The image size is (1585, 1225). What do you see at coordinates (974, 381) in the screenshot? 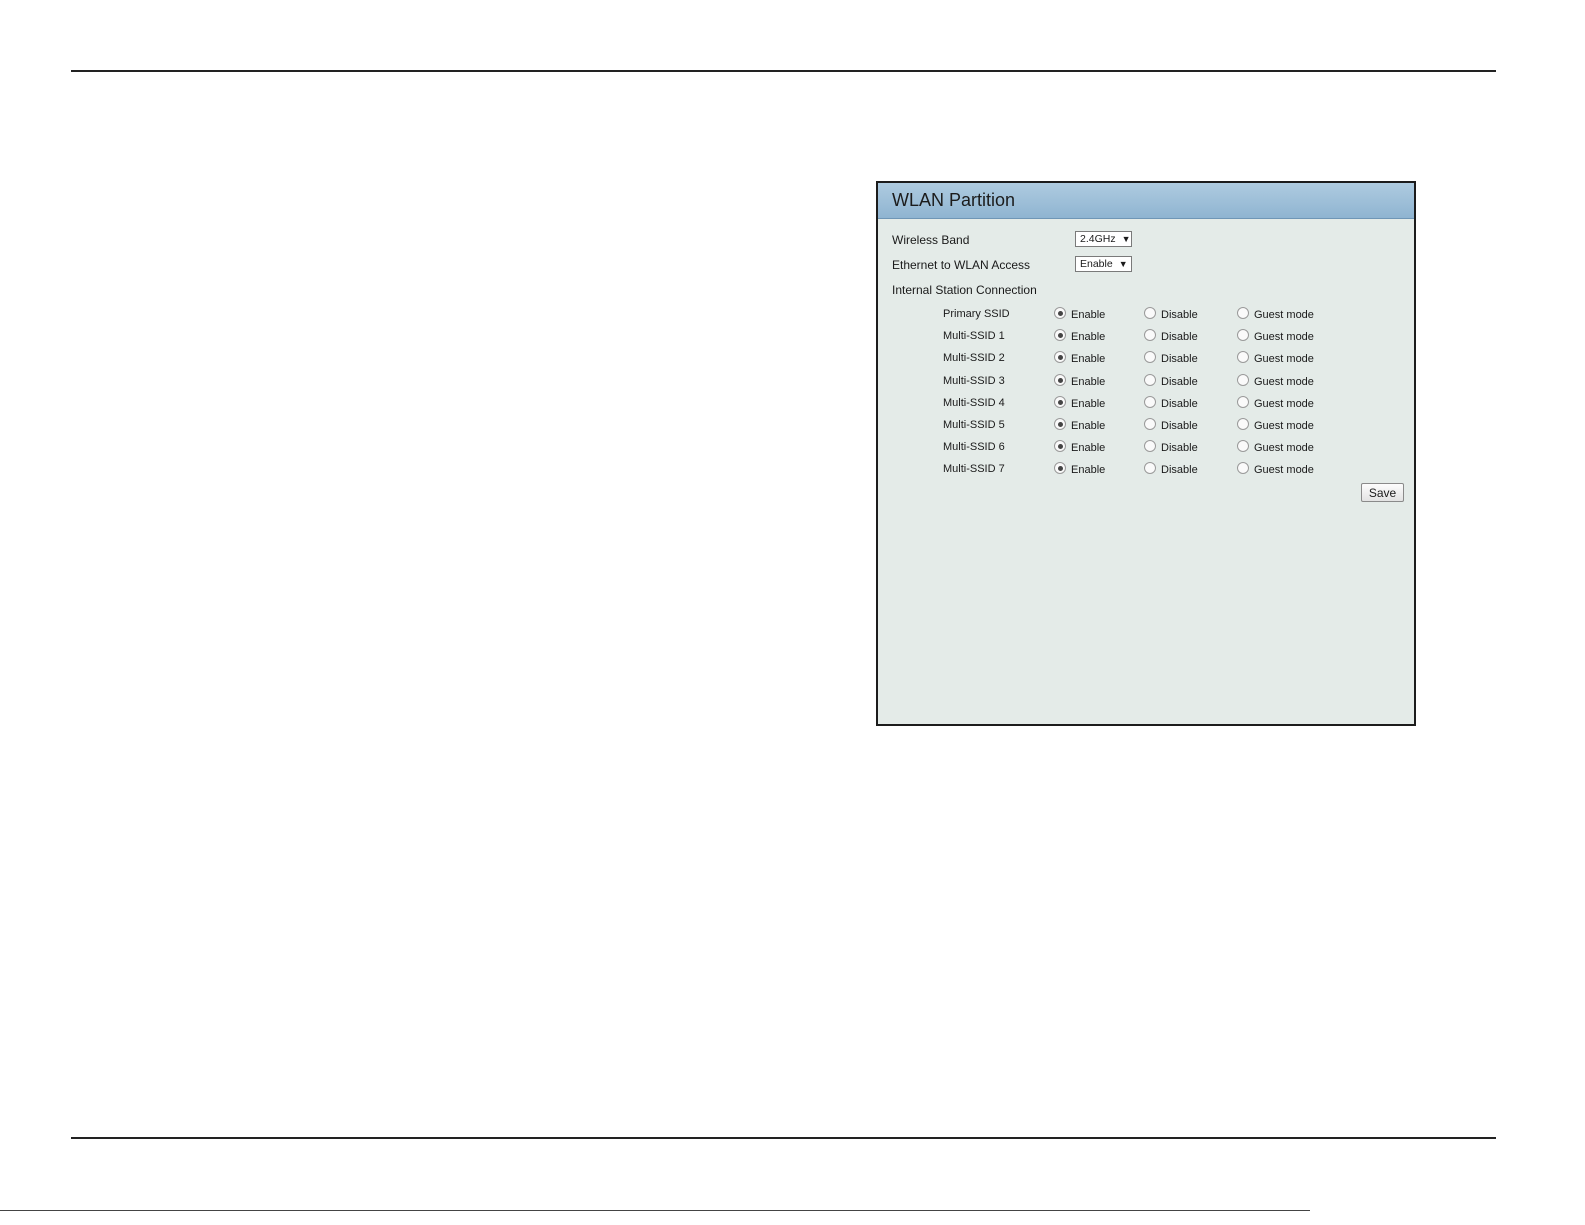
I see `ssid-name: Multi-SSID 3` at bounding box center [974, 381].